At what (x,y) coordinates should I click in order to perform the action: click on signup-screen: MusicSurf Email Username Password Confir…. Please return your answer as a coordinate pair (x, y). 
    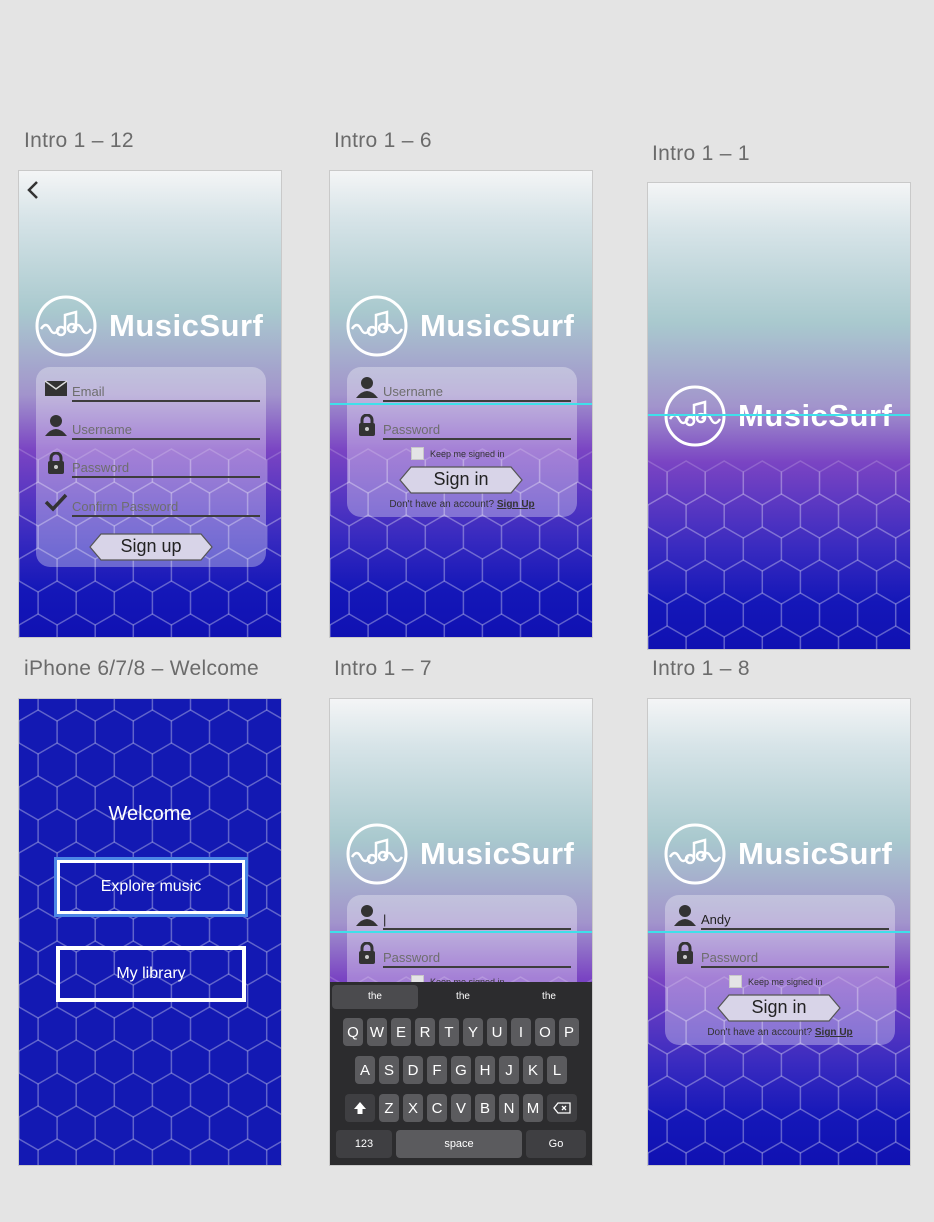
    Looking at the image, I should click on (150, 404).